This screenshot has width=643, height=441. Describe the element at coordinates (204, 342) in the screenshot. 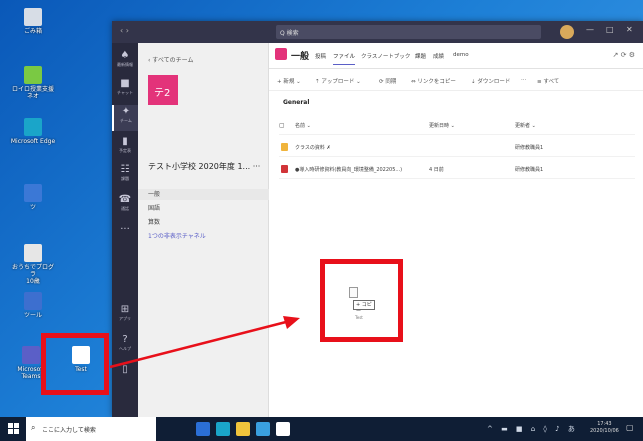

I see `drag-arrow` at that location.